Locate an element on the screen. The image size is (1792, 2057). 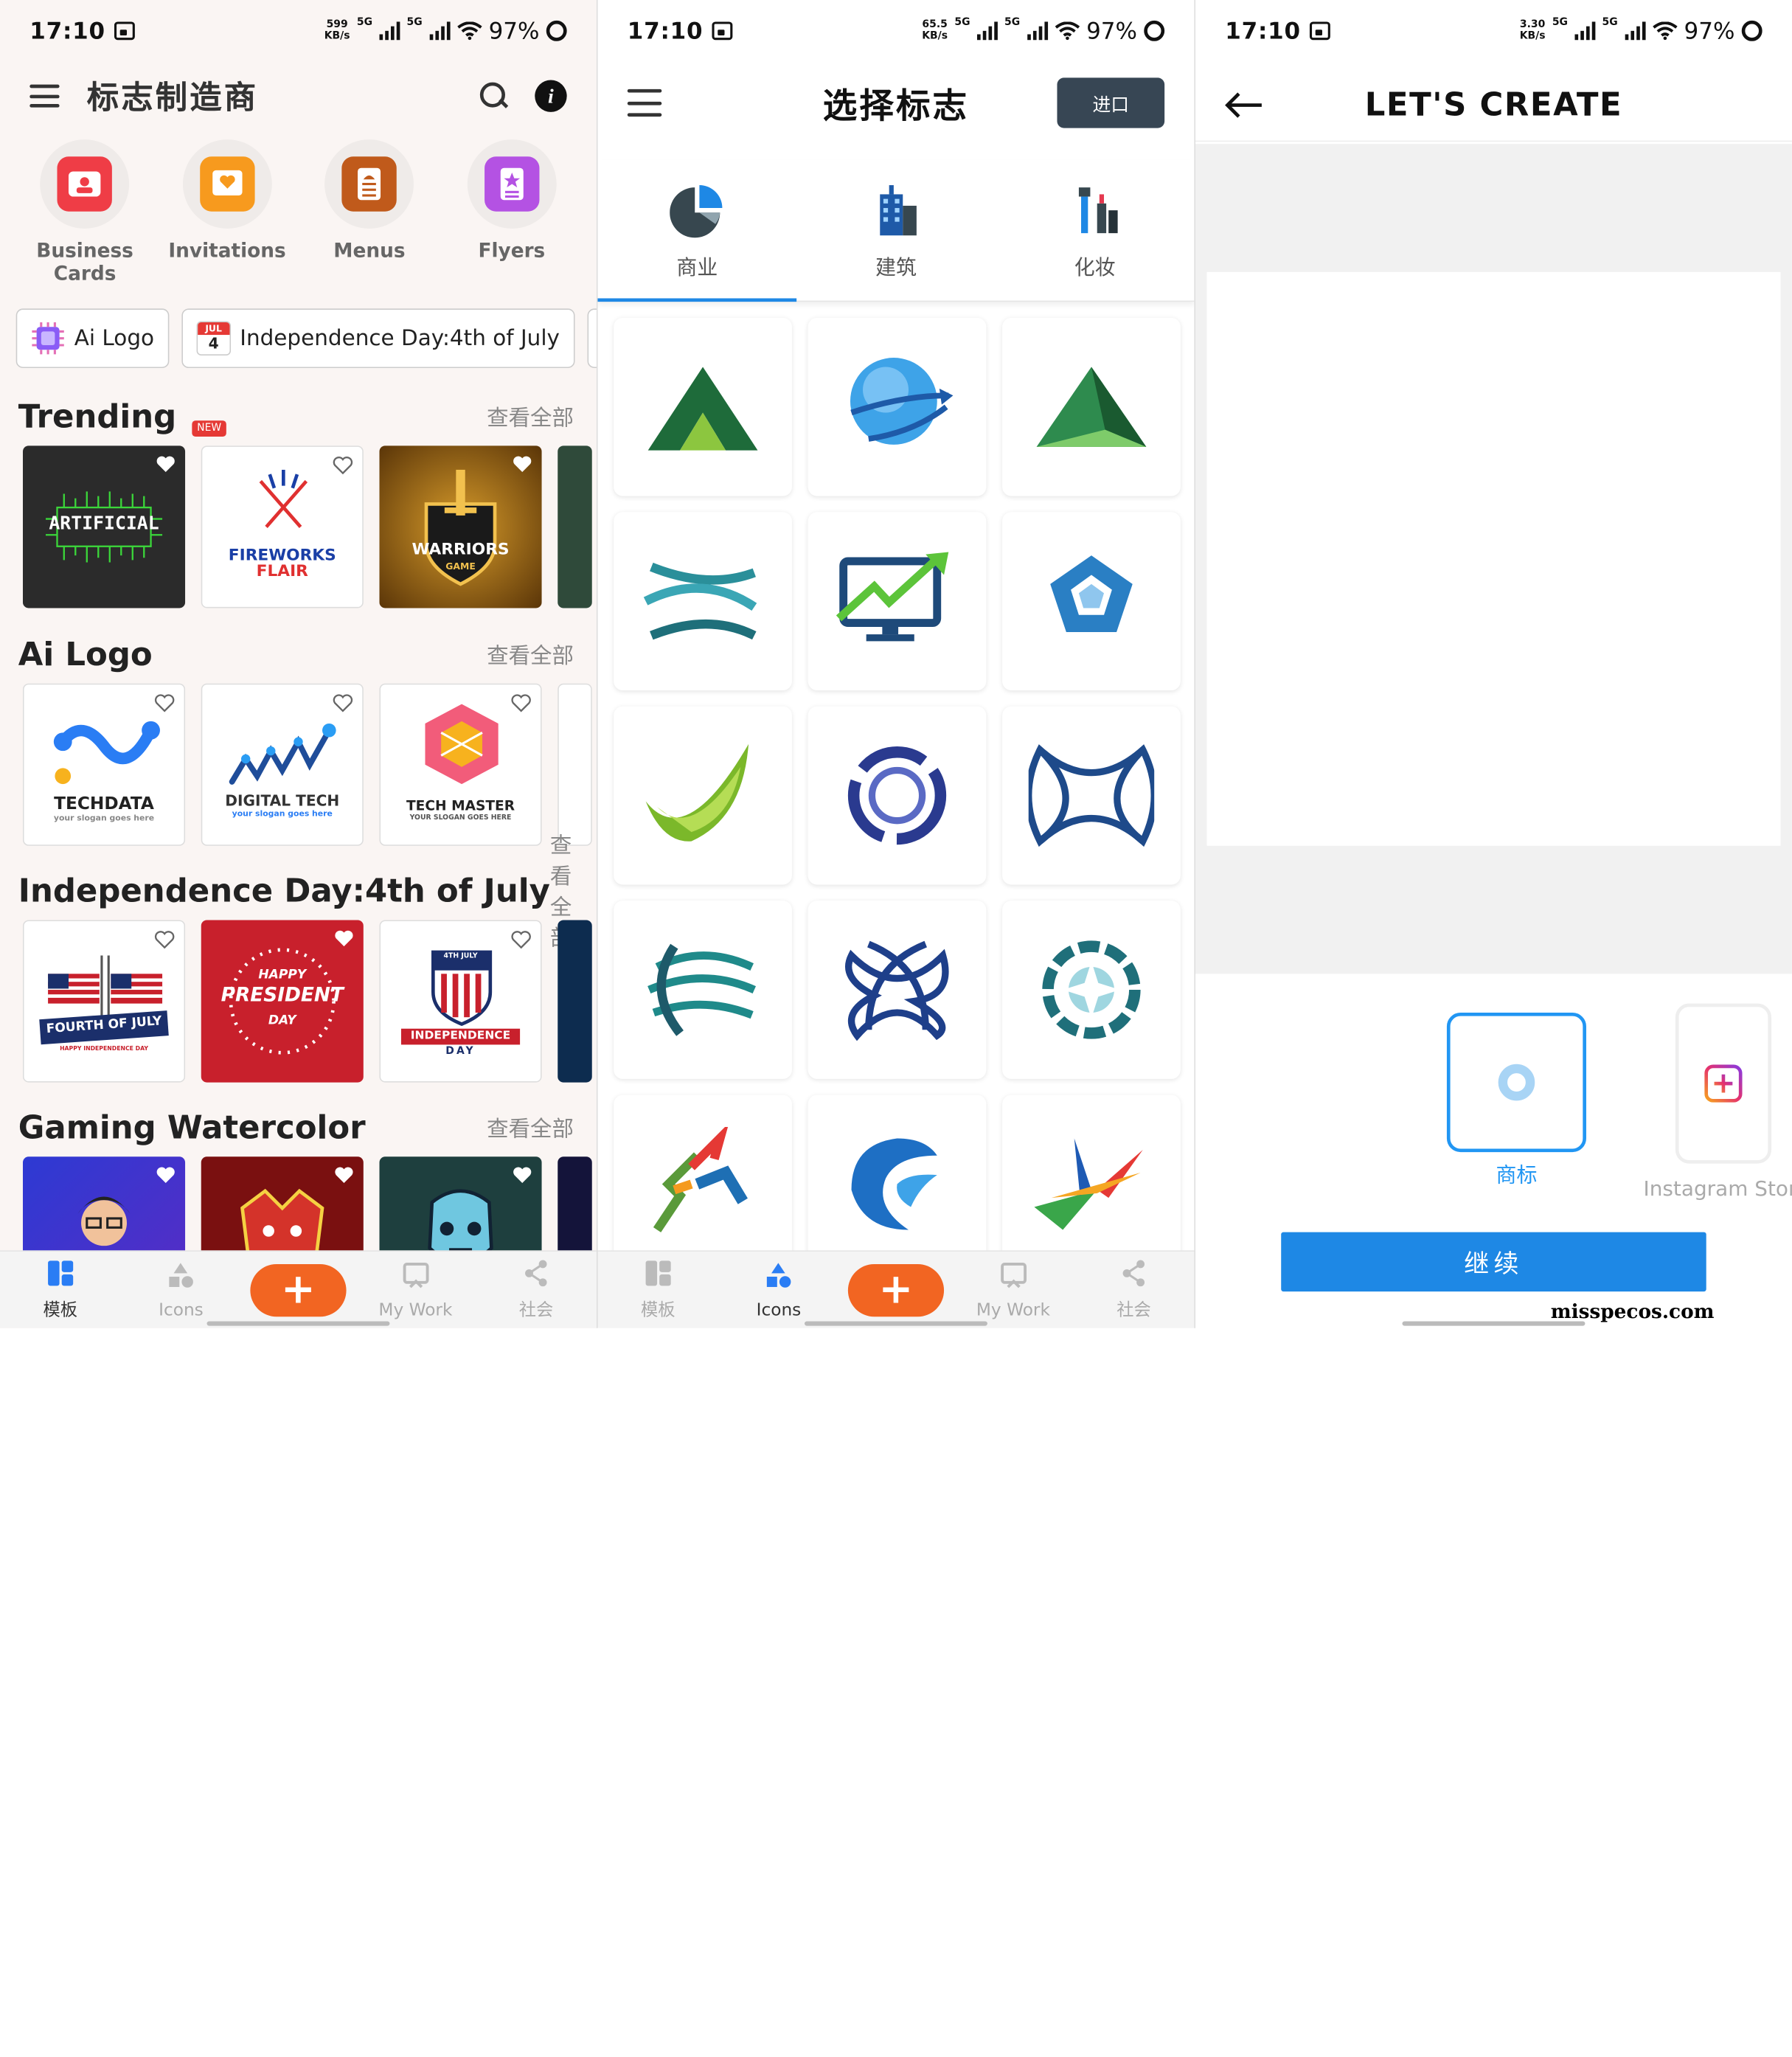
back-arrow-icon is located at coordinates (1244, 104).